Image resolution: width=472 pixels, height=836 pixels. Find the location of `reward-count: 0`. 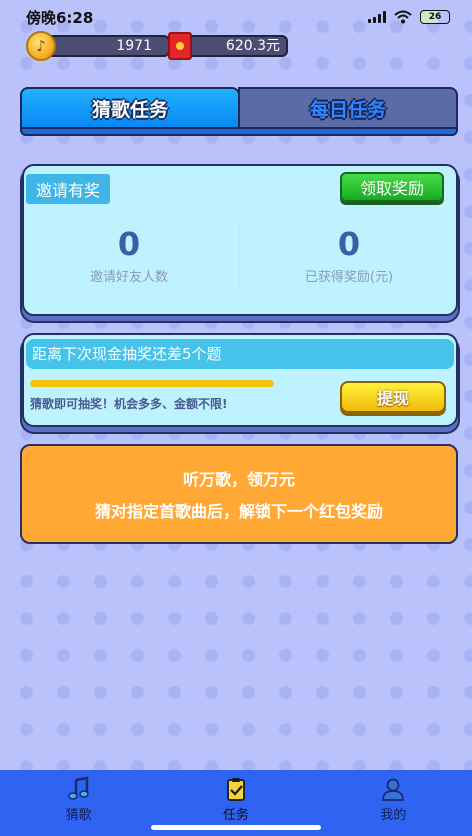

reward-count: 0 is located at coordinates (349, 244).